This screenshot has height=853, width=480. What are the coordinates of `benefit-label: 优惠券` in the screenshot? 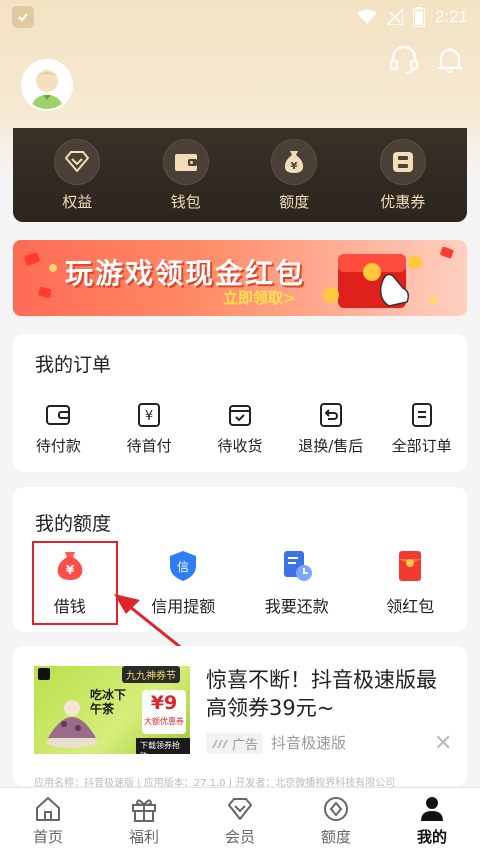 It's located at (403, 201).